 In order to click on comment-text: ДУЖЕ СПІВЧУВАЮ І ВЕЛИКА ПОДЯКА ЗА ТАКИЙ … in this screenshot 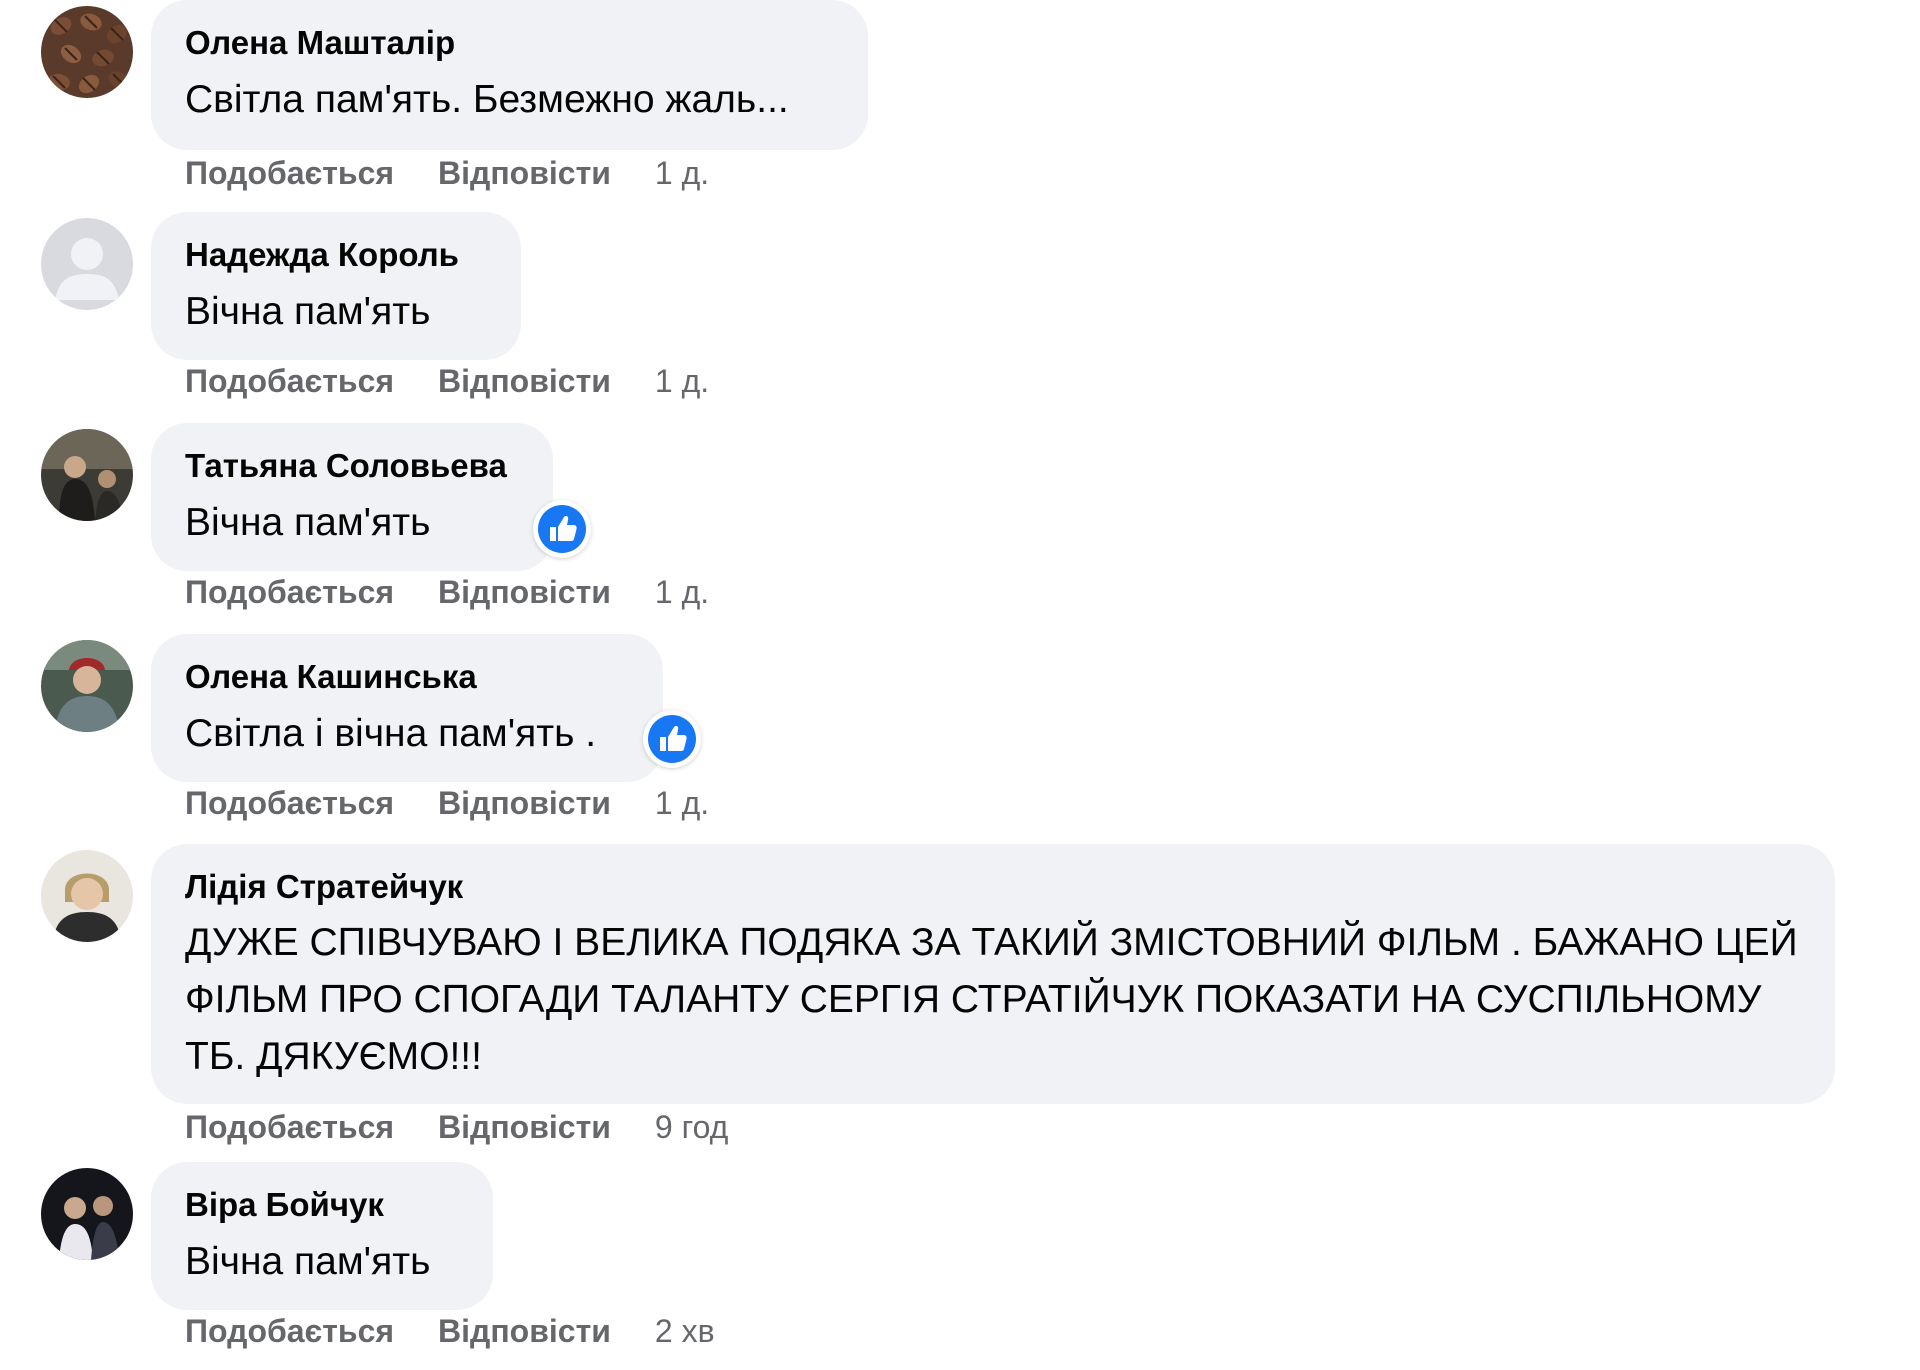, I will do `click(991, 999)`.